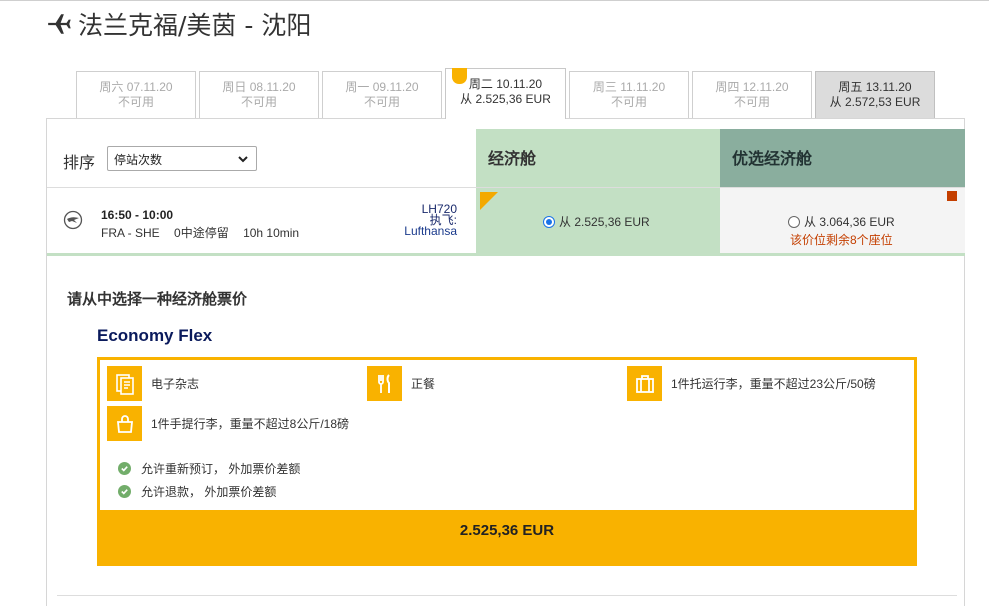  What do you see at coordinates (841, 240) in the screenshot?
I see `seats-remaining: 该价位剩余8个座位` at bounding box center [841, 240].